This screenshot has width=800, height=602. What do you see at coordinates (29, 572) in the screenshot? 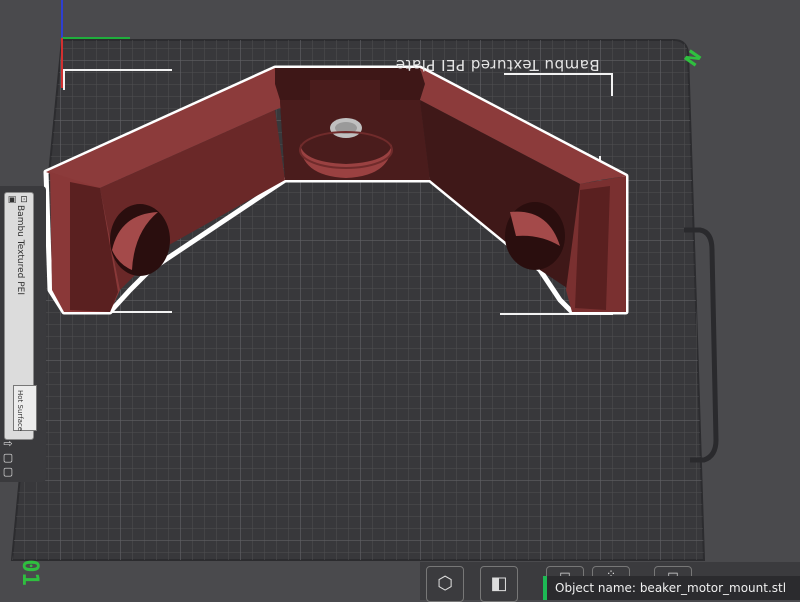
I see `plate-number: 01` at bounding box center [29, 572].